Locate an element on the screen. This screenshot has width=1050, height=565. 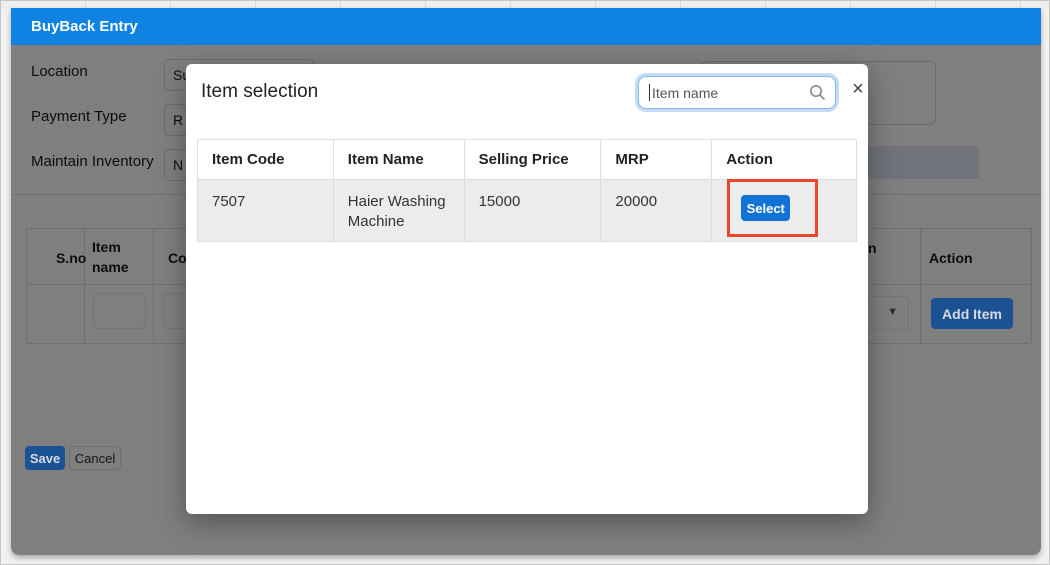
item-search-input is located at coordinates (737, 92).